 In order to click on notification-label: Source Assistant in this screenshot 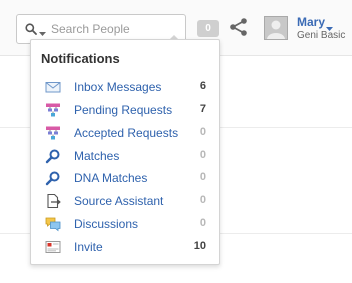, I will do `click(118, 201)`.